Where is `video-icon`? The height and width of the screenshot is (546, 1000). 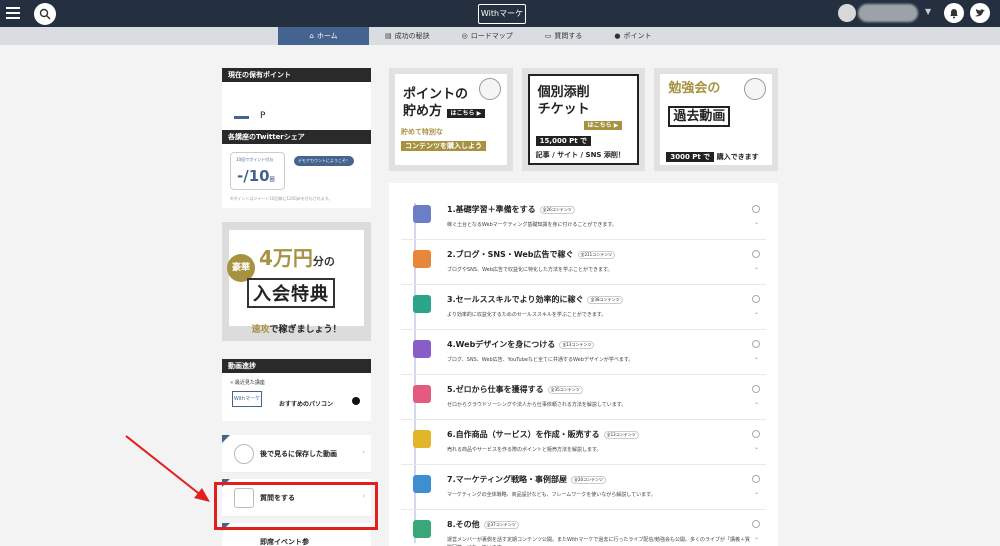 video-icon is located at coordinates (755, 89).